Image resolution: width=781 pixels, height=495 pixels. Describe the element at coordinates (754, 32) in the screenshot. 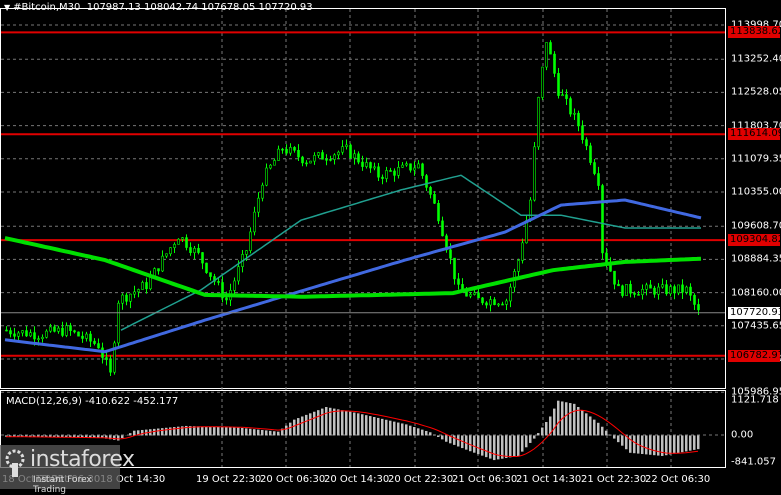

I see `level-price-label: 113838.62` at that location.